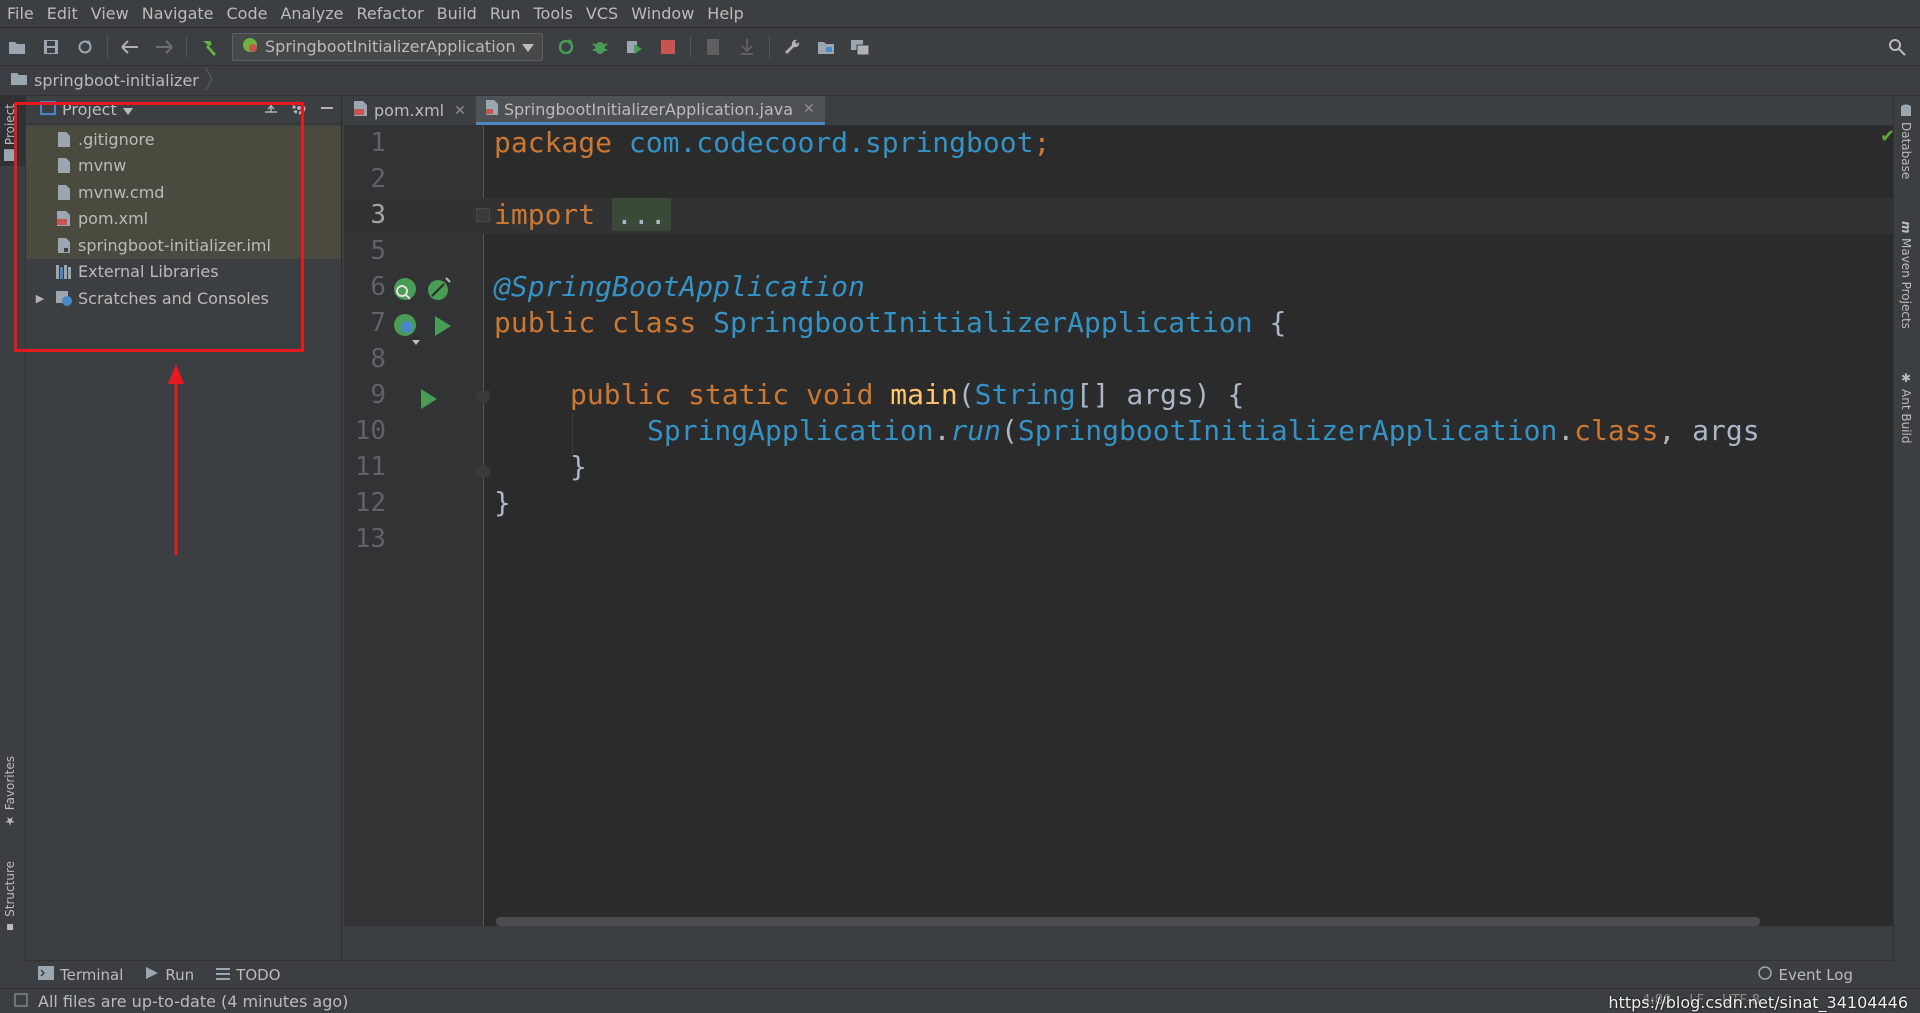  I want to click on vcs-update-icon, so click(713, 47).